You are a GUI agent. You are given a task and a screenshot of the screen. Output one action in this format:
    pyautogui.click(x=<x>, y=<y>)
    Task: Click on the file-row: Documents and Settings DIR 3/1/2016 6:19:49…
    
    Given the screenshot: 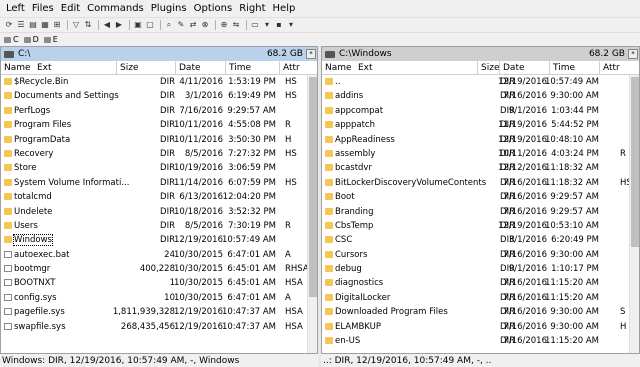 What is the action you would take?
    pyautogui.click(x=159, y=96)
    